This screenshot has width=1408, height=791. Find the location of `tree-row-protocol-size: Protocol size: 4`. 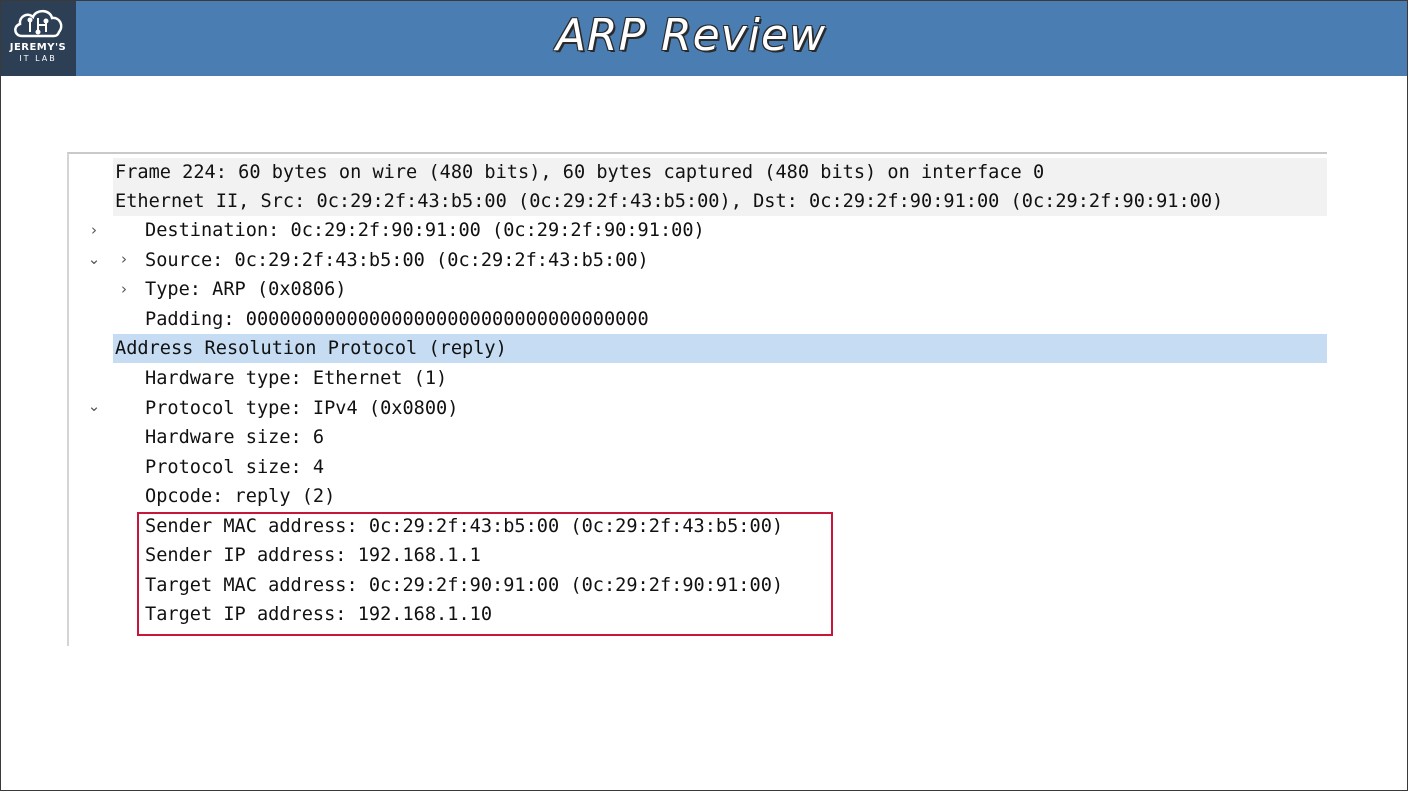

tree-row-protocol-size: Protocol size: 4 is located at coordinates (698, 467).